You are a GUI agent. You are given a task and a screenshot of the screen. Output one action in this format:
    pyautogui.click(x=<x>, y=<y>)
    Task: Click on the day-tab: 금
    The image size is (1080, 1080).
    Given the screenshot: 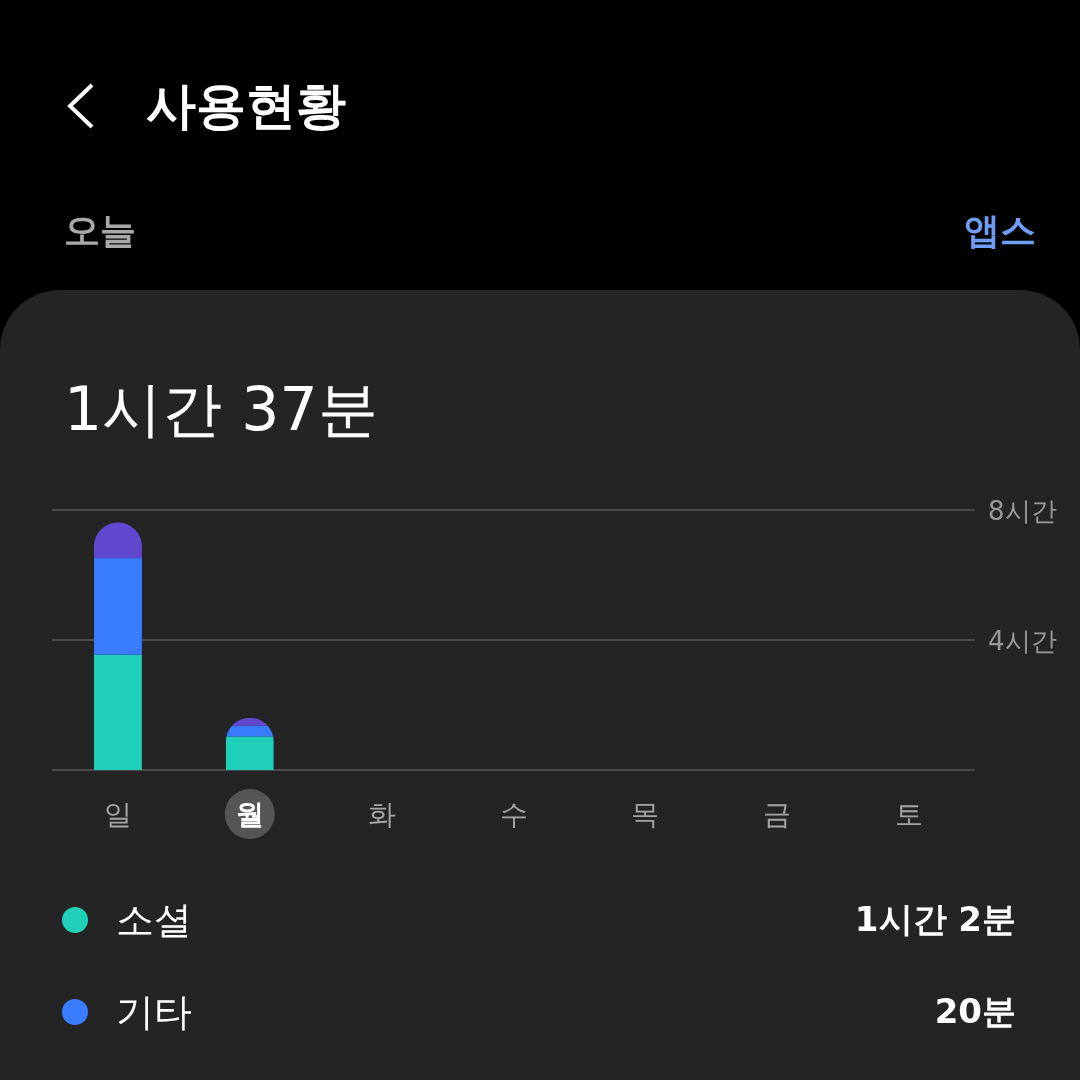 What is the action you would take?
    pyautogui.click(x=777, y=814)
    